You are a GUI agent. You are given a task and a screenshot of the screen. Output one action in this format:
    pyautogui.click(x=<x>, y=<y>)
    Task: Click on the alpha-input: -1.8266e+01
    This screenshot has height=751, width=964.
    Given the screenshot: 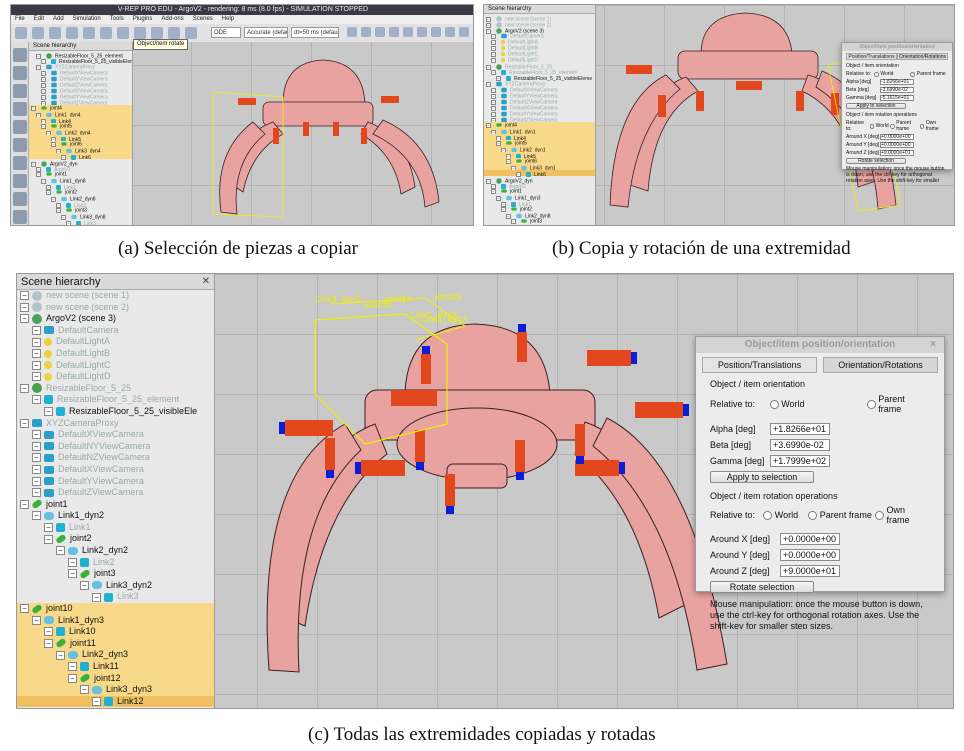 What is the action you would take?
    pyautogui.click(x=897, y=82)
    